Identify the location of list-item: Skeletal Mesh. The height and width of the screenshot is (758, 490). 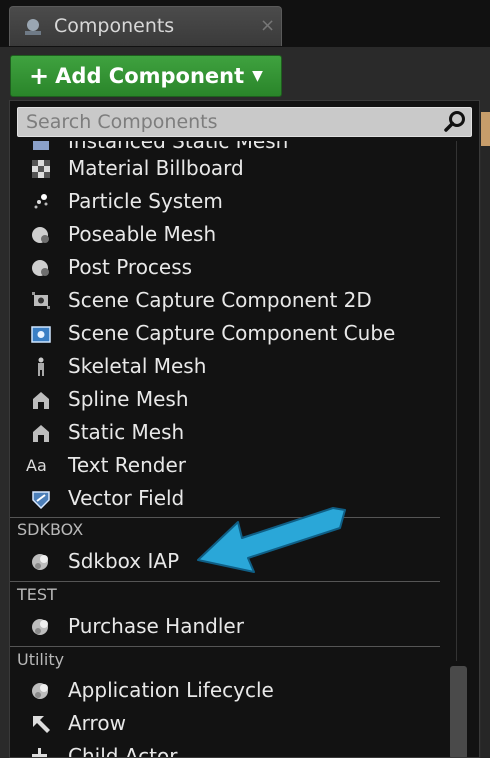
(235, 366).